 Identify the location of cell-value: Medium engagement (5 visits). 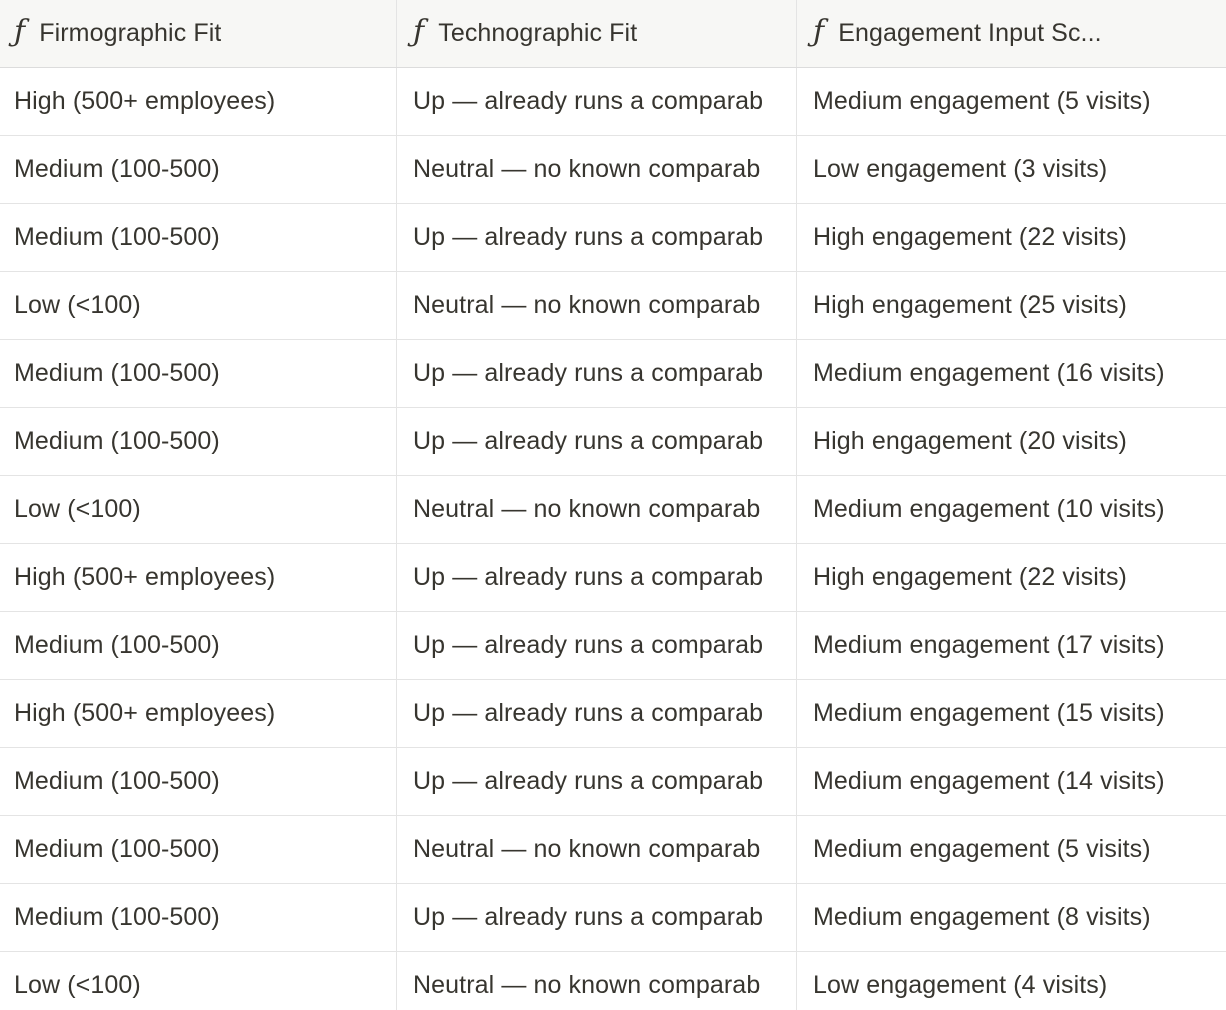
(982, 101).